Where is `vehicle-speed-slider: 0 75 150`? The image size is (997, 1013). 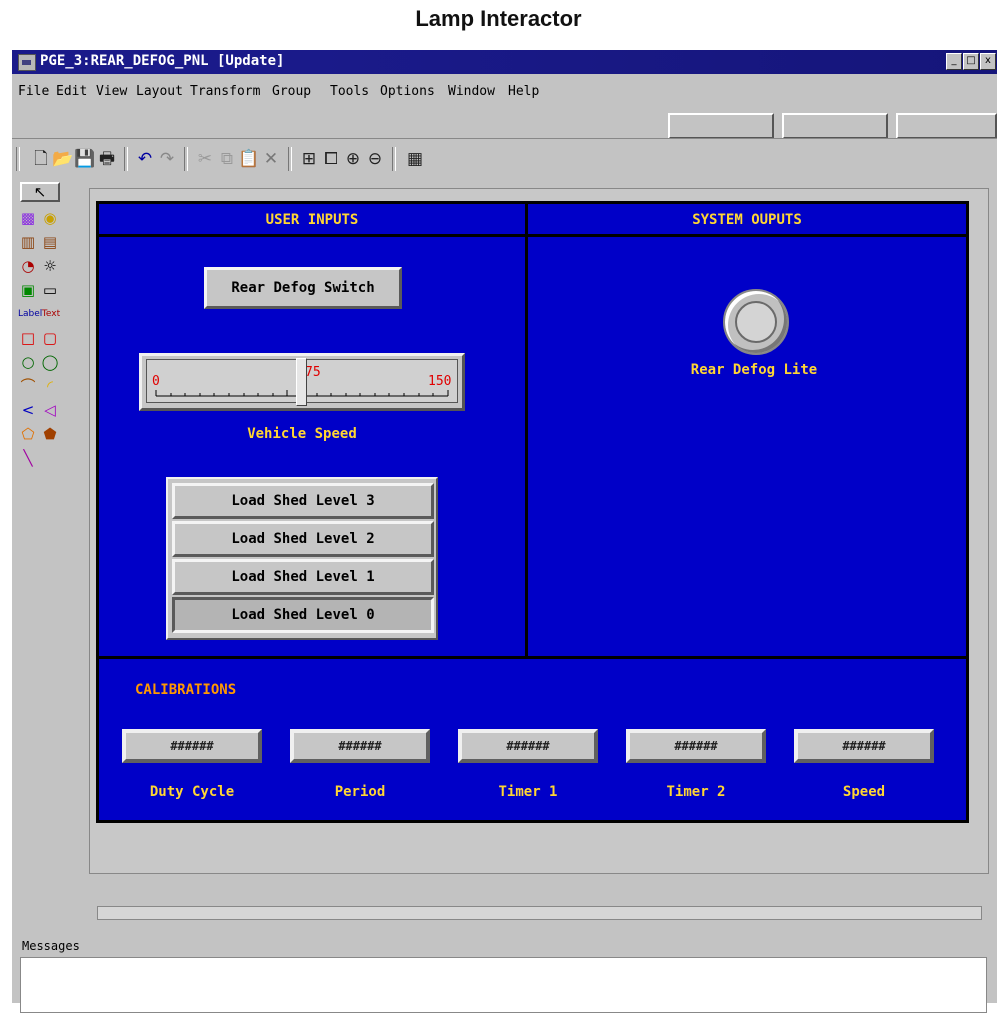
vehicle-speed-slider: 0 75 150 is located at coordinates (302, 382).